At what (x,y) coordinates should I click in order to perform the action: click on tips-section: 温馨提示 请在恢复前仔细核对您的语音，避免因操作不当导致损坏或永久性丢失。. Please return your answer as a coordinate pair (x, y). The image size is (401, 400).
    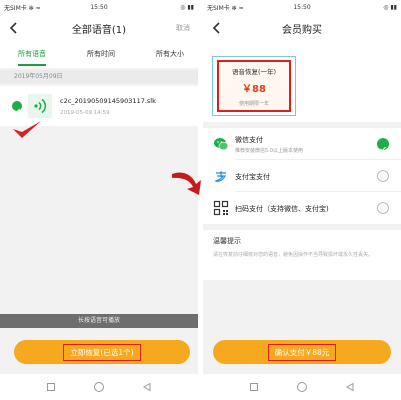
    Looking at the image, I should click on (302, 255).